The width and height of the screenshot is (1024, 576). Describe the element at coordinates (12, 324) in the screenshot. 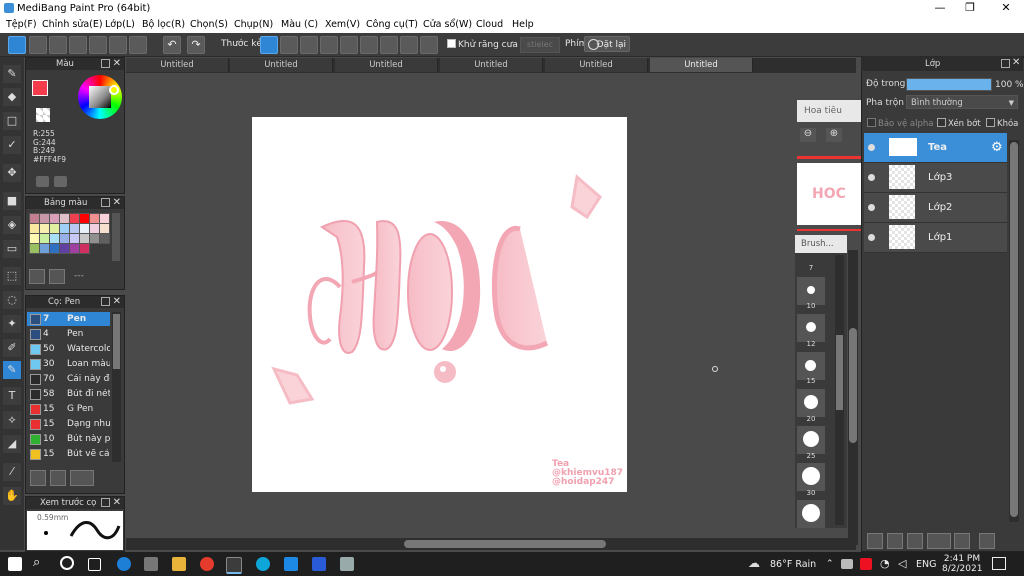

I see `magic-wand-icon: ✦` at that location.